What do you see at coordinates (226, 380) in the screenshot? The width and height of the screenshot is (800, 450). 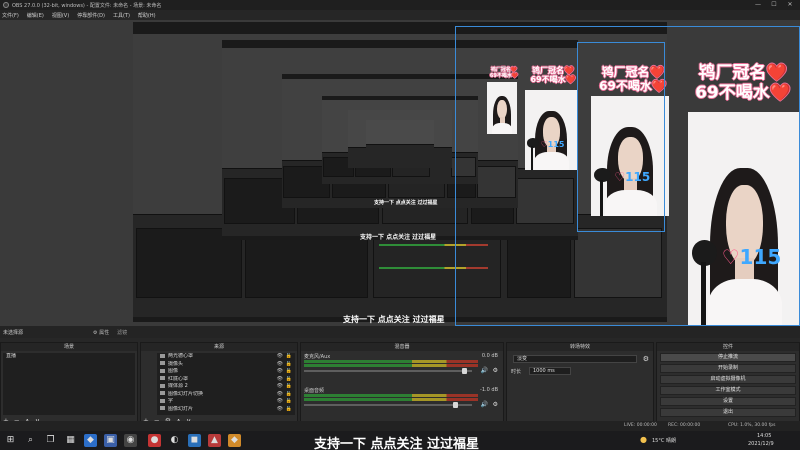 I see `source-item: 红底心罩 👁 🔓` at bounding box center [226, 380].